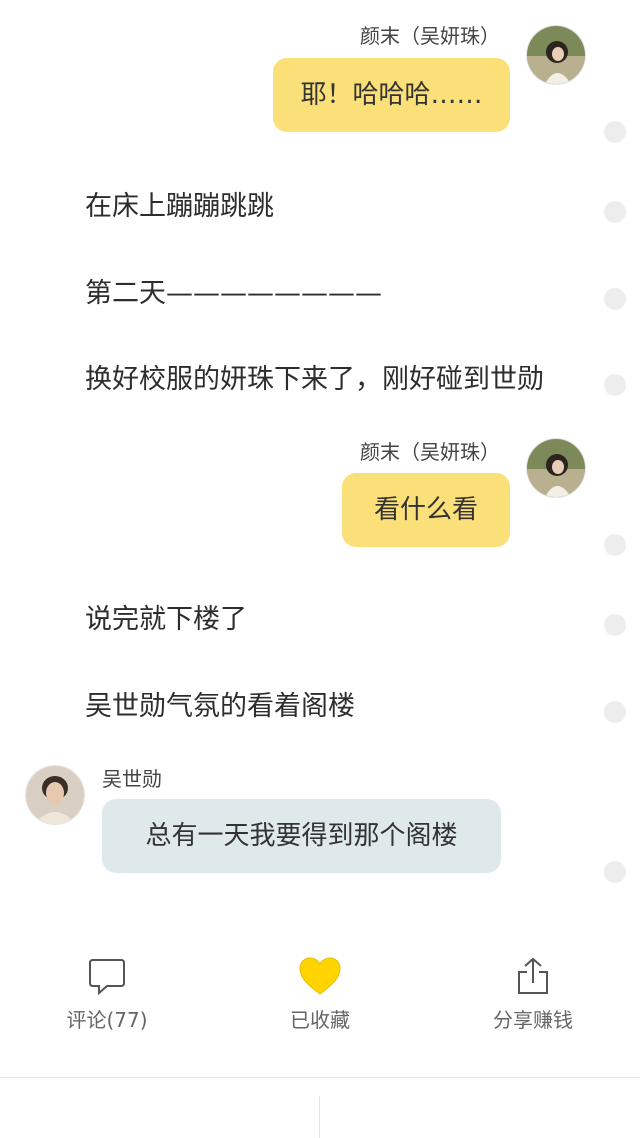 This screenshot has width=640, height=1138. I want to click on favorite-label: 已收藏, so click(320, 1020).